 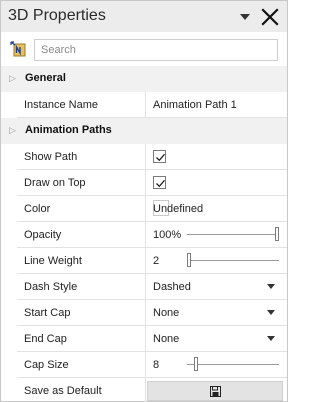 What do you see at coordinates (55, 183) in the screenshot?
I see `draw-on-top-label: Draw on Top` at bounding box center [55, 183].